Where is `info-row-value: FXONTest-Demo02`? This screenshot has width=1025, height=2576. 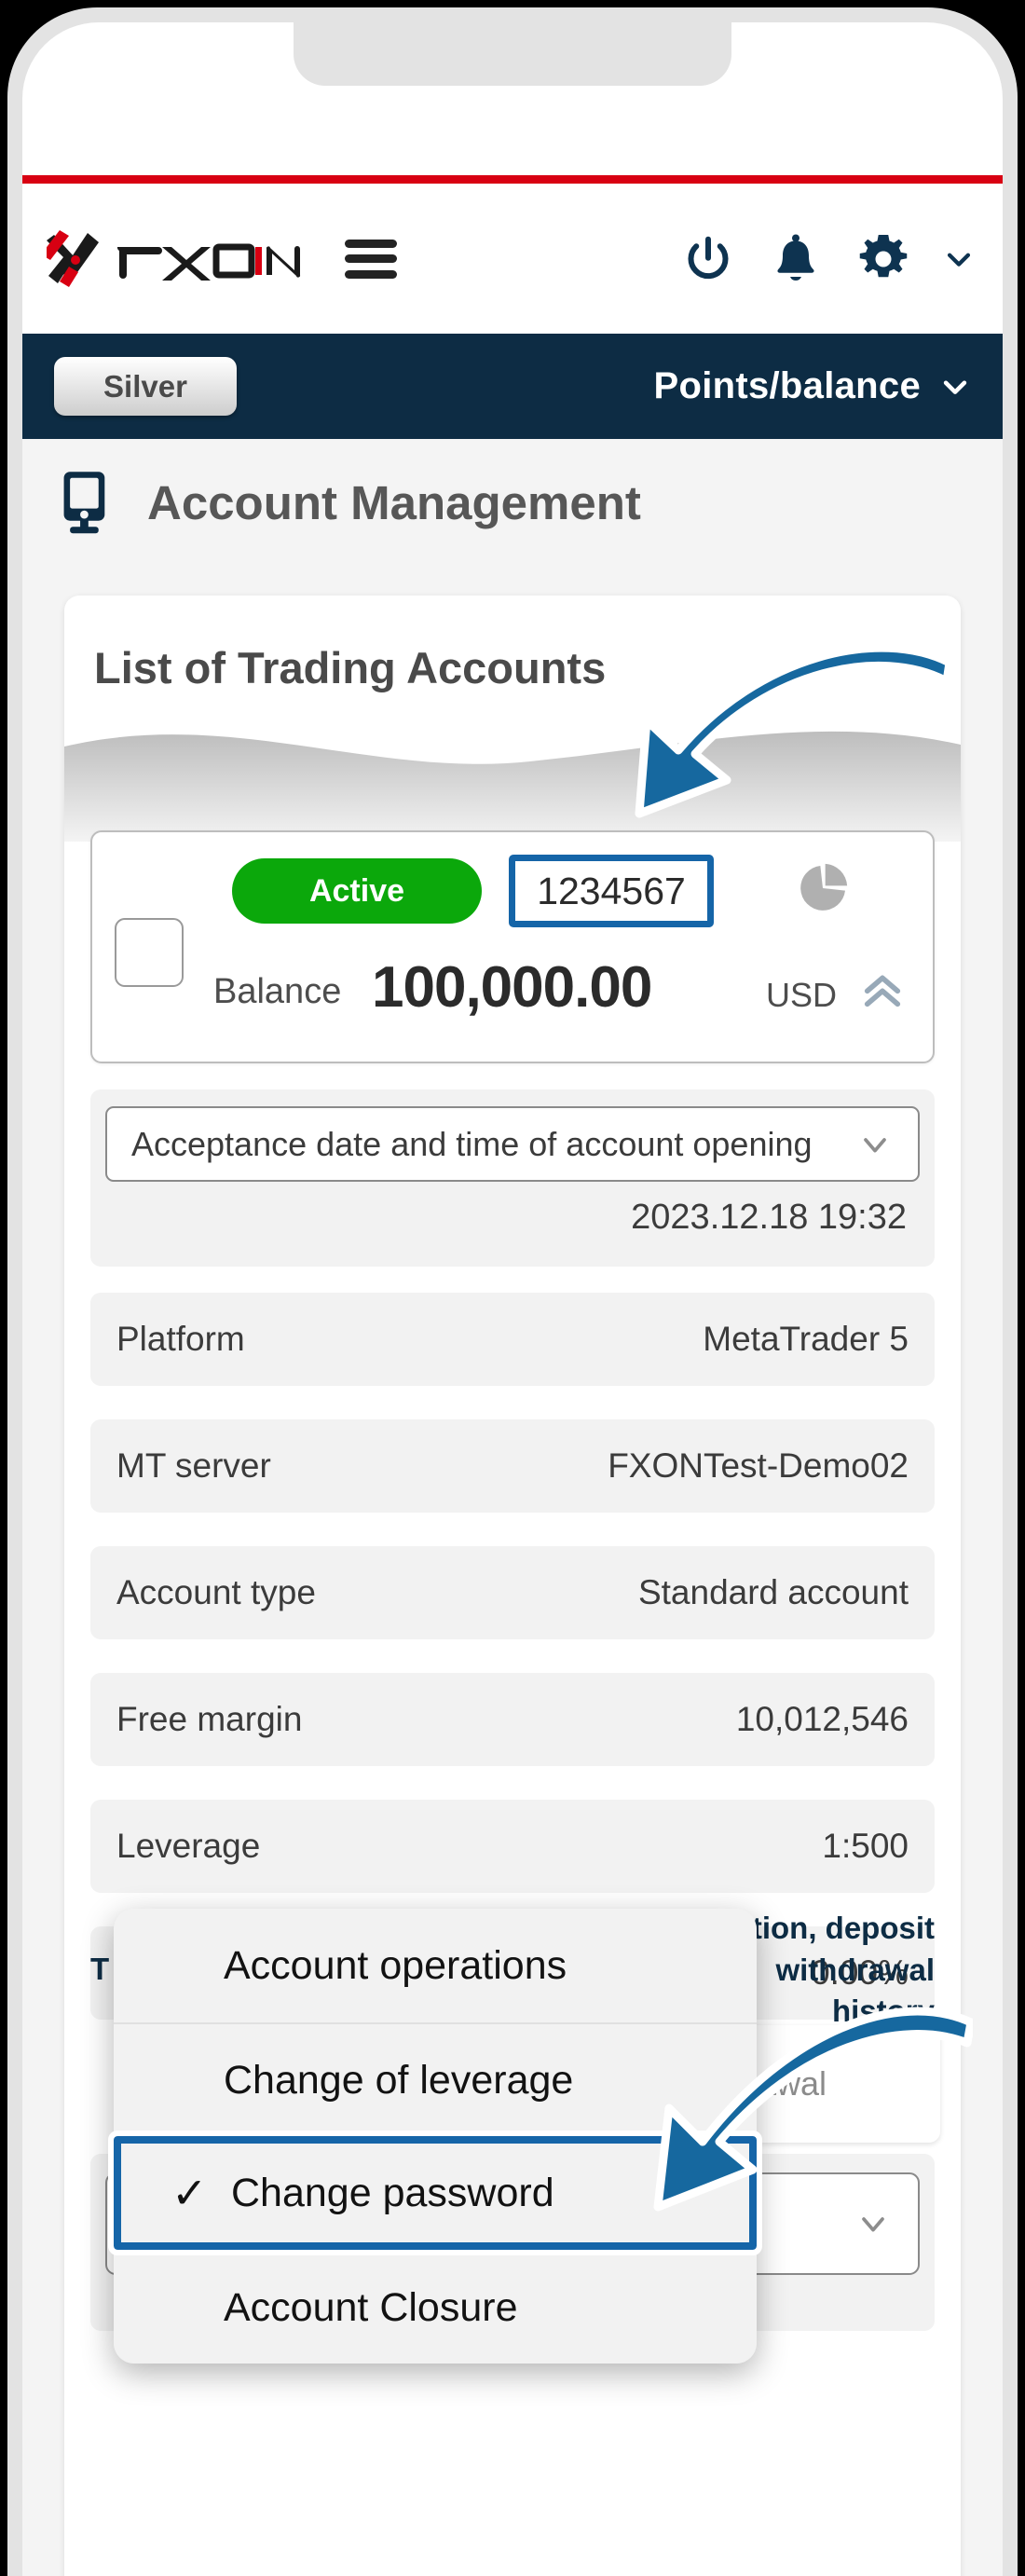
info-row-value: FXONTest-Demo02 is located at coordinates (758, 1465).